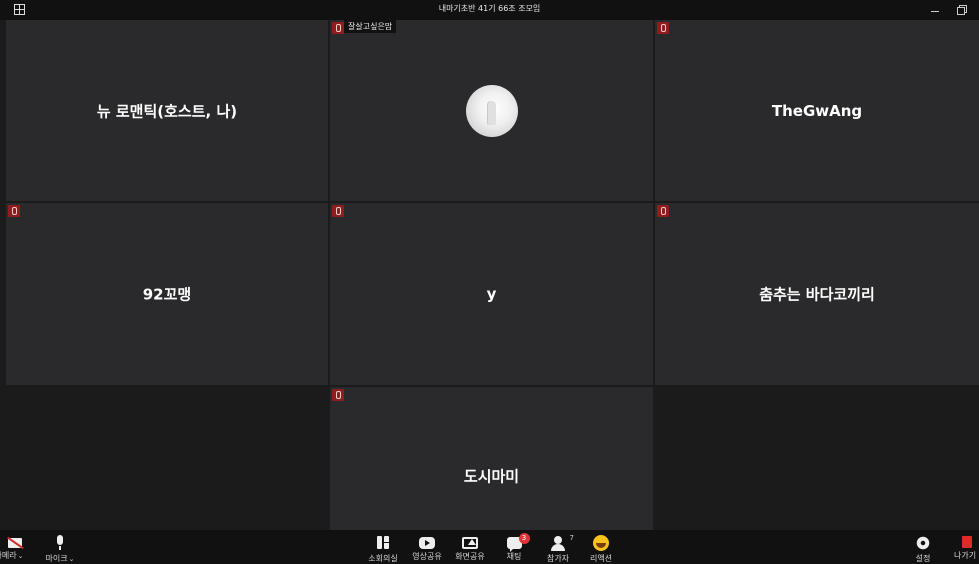 This screenshot has height=564, width=979. Describe the element at coordinates (470, 556) in the screenshot. I see `screen-share-label: 화면공유` at that location.